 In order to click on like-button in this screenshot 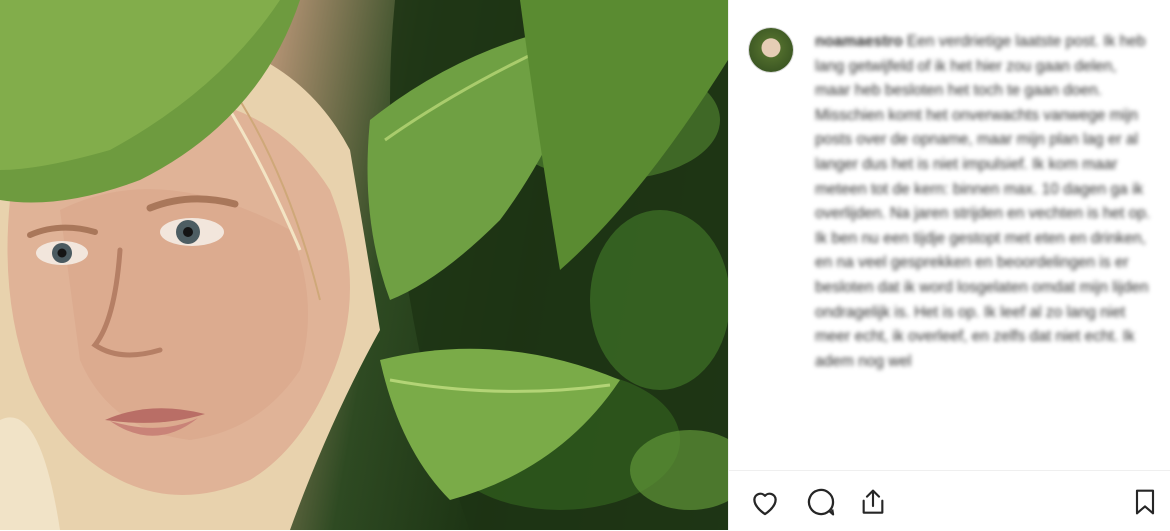, I will do `click(765, 502)`.